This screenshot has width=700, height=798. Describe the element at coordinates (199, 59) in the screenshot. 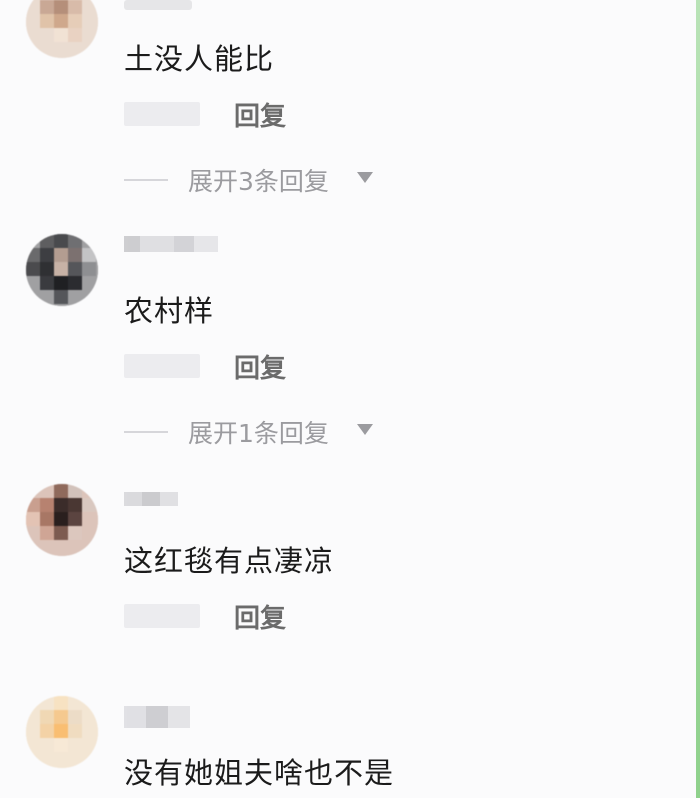

I see `comment-text: 土没人能比` at that location.